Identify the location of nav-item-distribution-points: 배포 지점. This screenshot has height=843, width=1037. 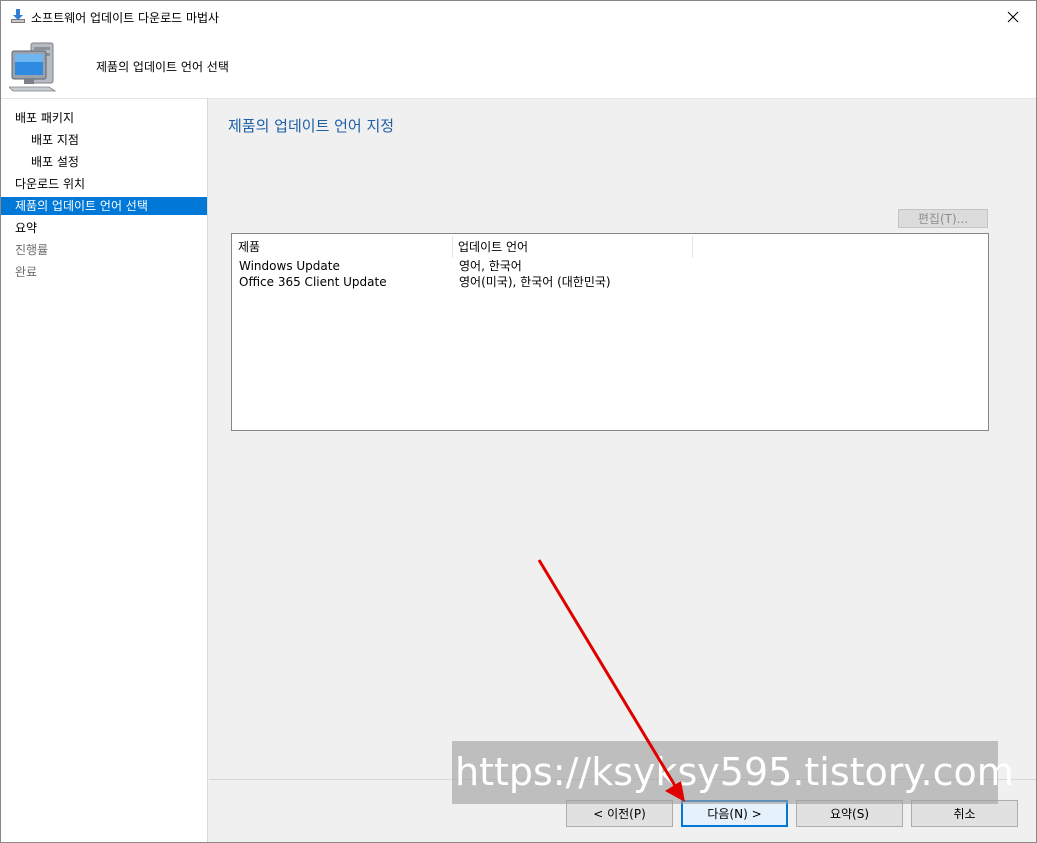
(104, 140).